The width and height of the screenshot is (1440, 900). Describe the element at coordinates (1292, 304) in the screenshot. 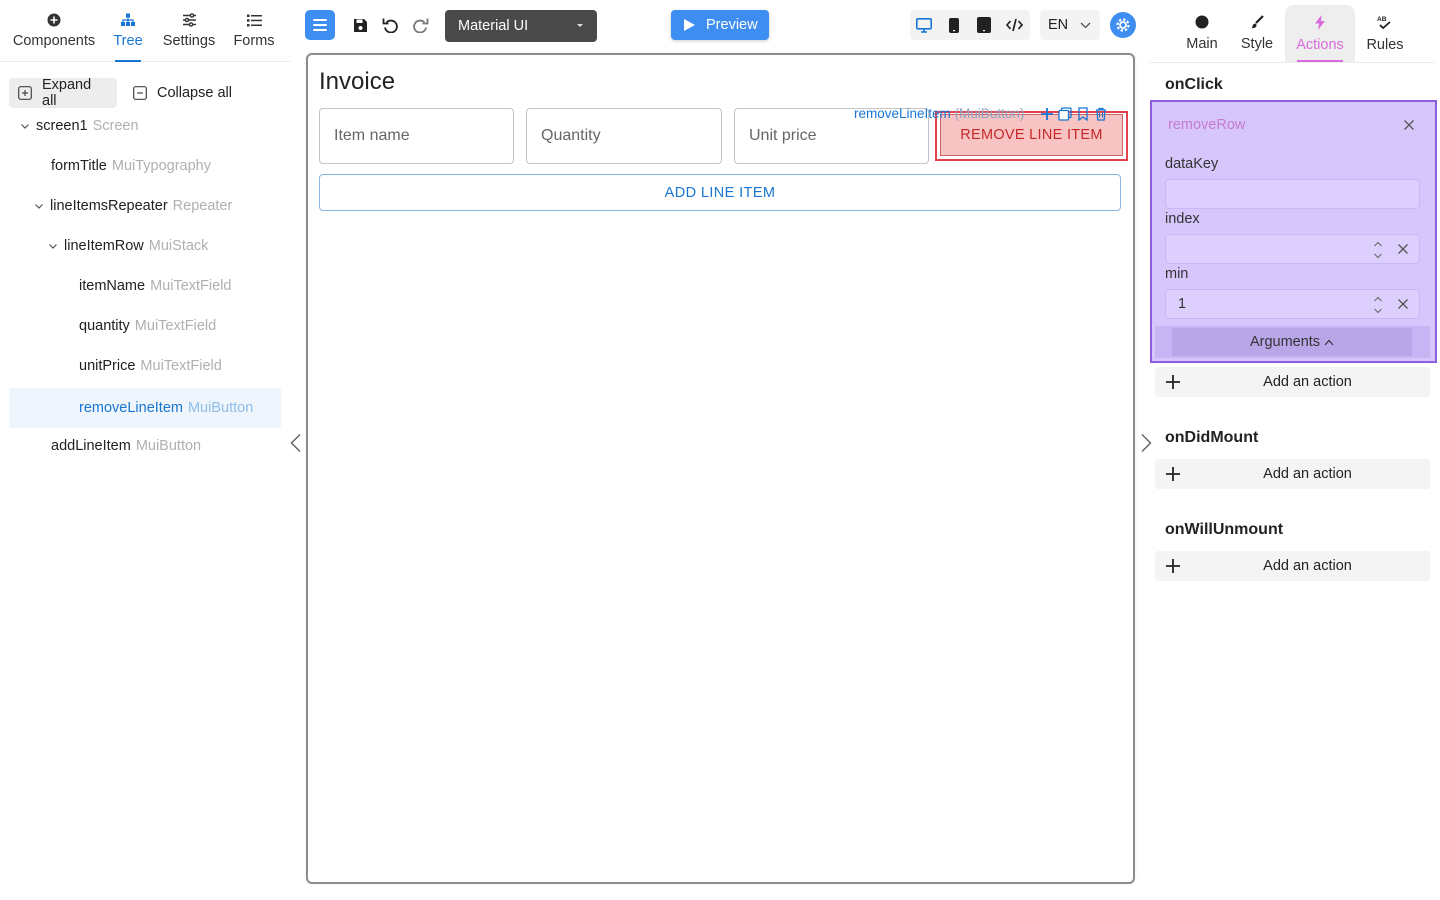

I see `min-input: 1` at that location.